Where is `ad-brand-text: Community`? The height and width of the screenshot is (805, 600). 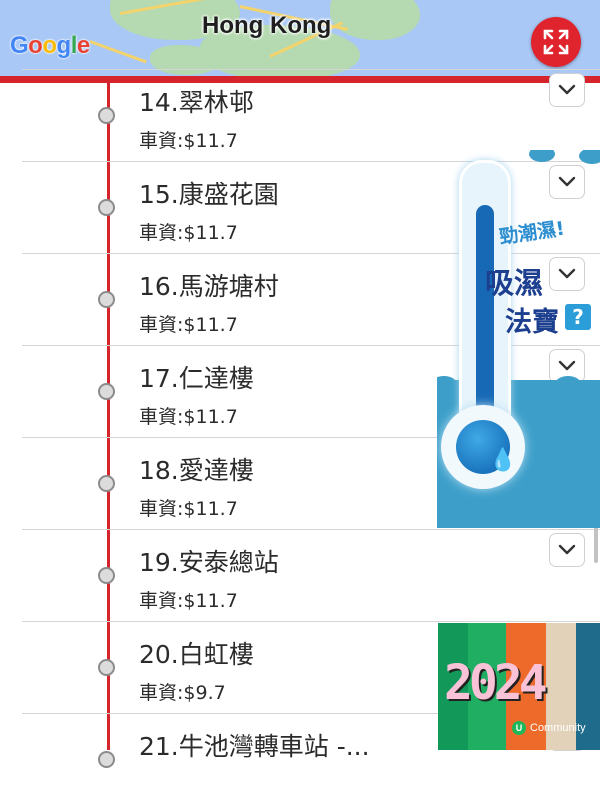
ad-brand-text: Community is located at coordinates (558, 728).